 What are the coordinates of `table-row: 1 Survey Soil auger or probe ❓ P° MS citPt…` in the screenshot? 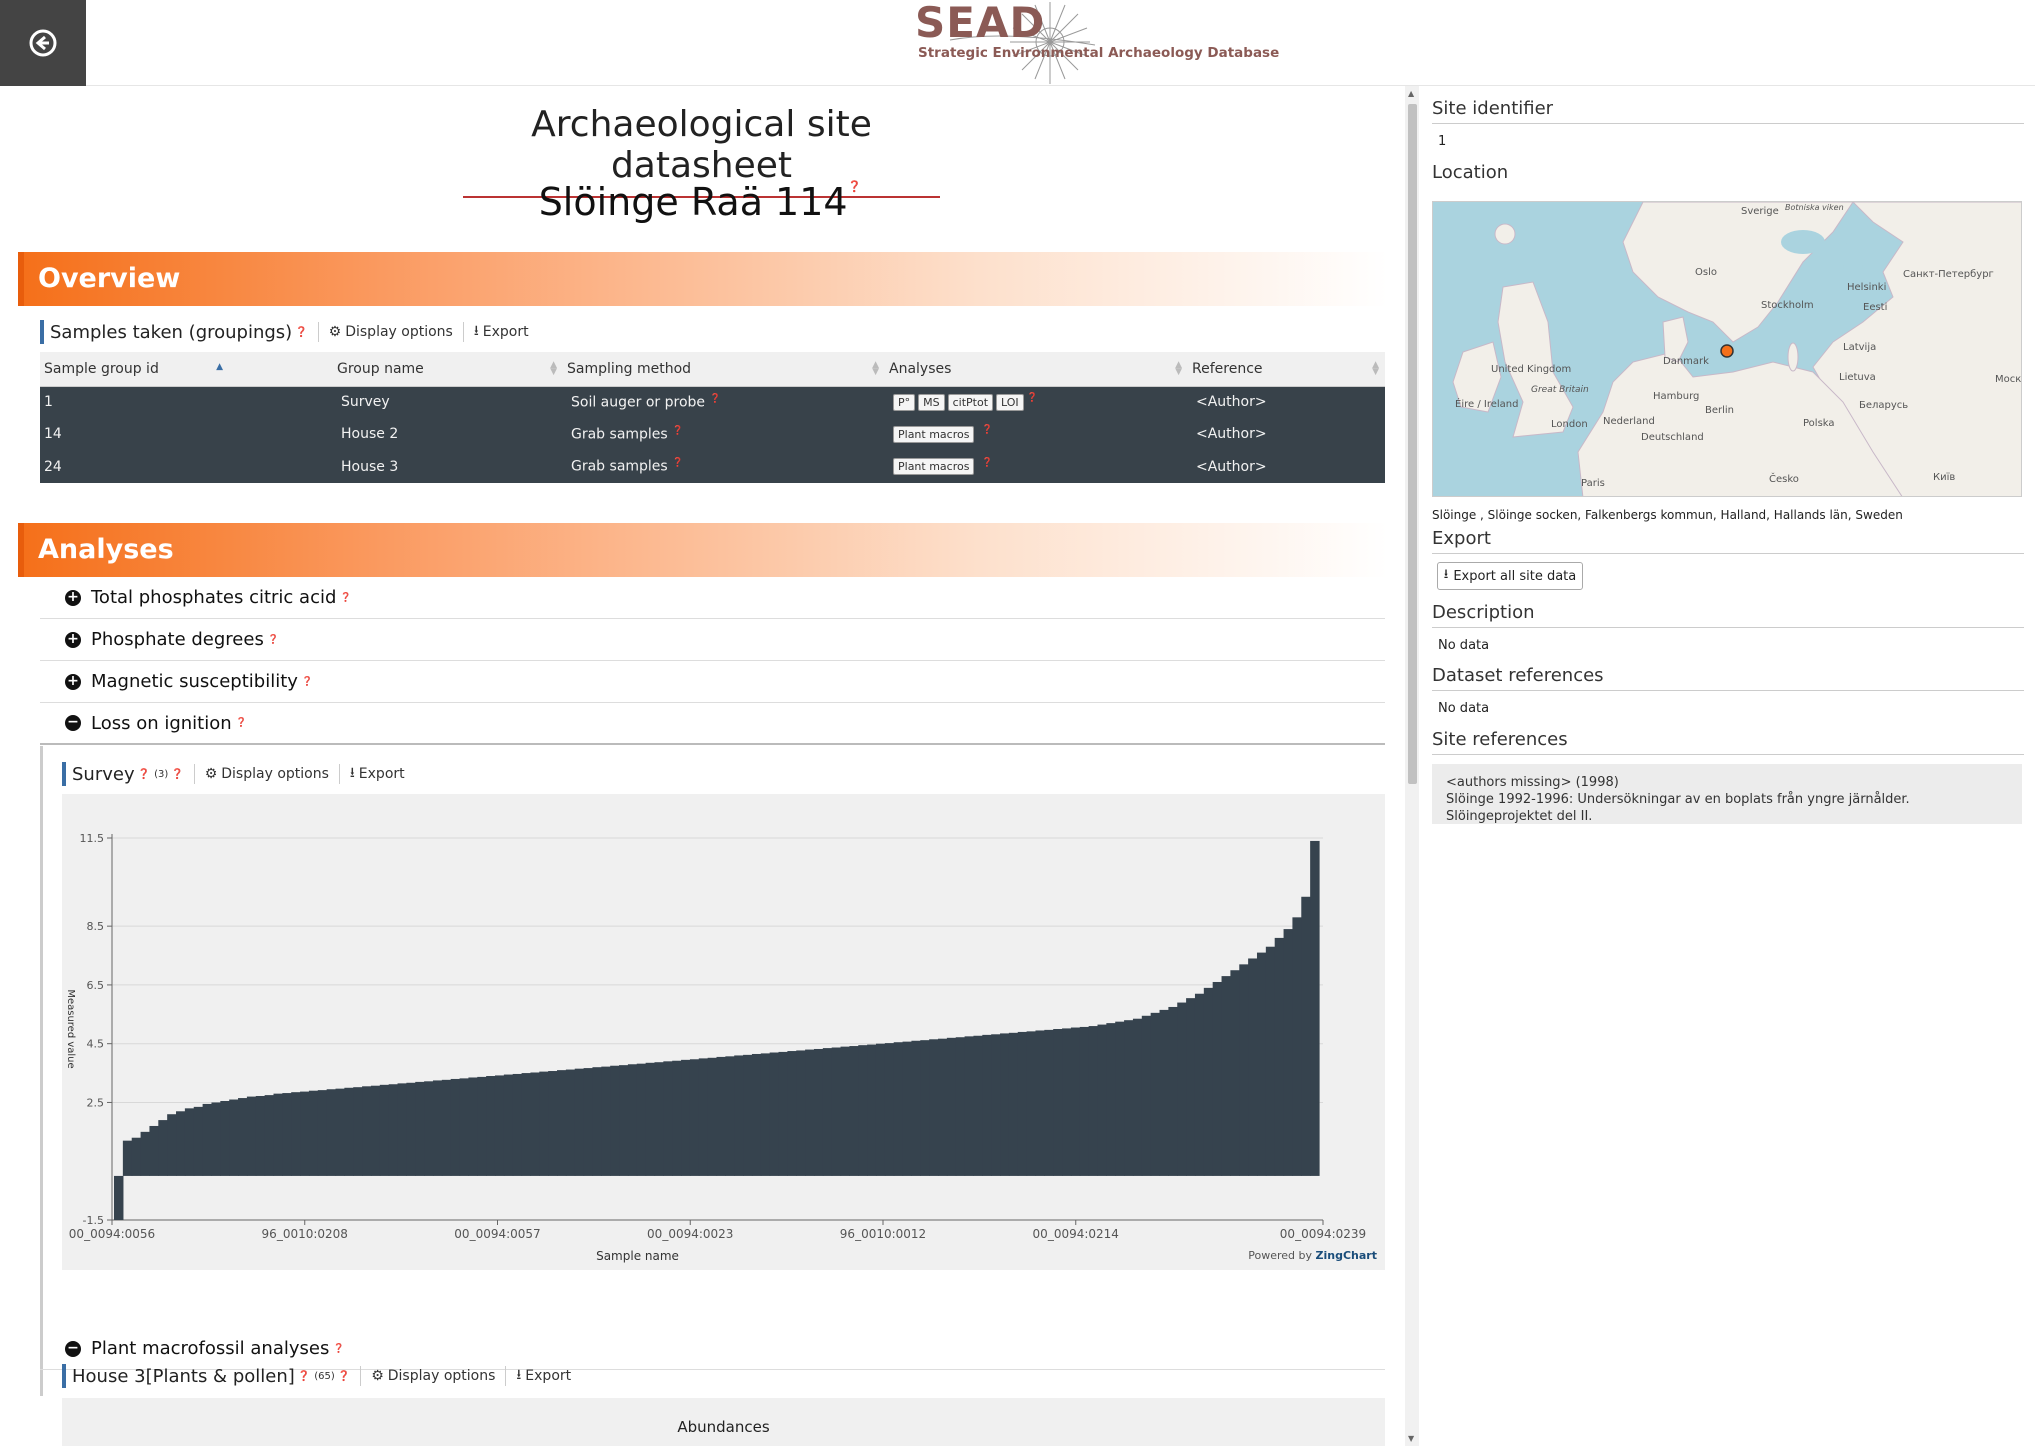 It's located at (712, 402).